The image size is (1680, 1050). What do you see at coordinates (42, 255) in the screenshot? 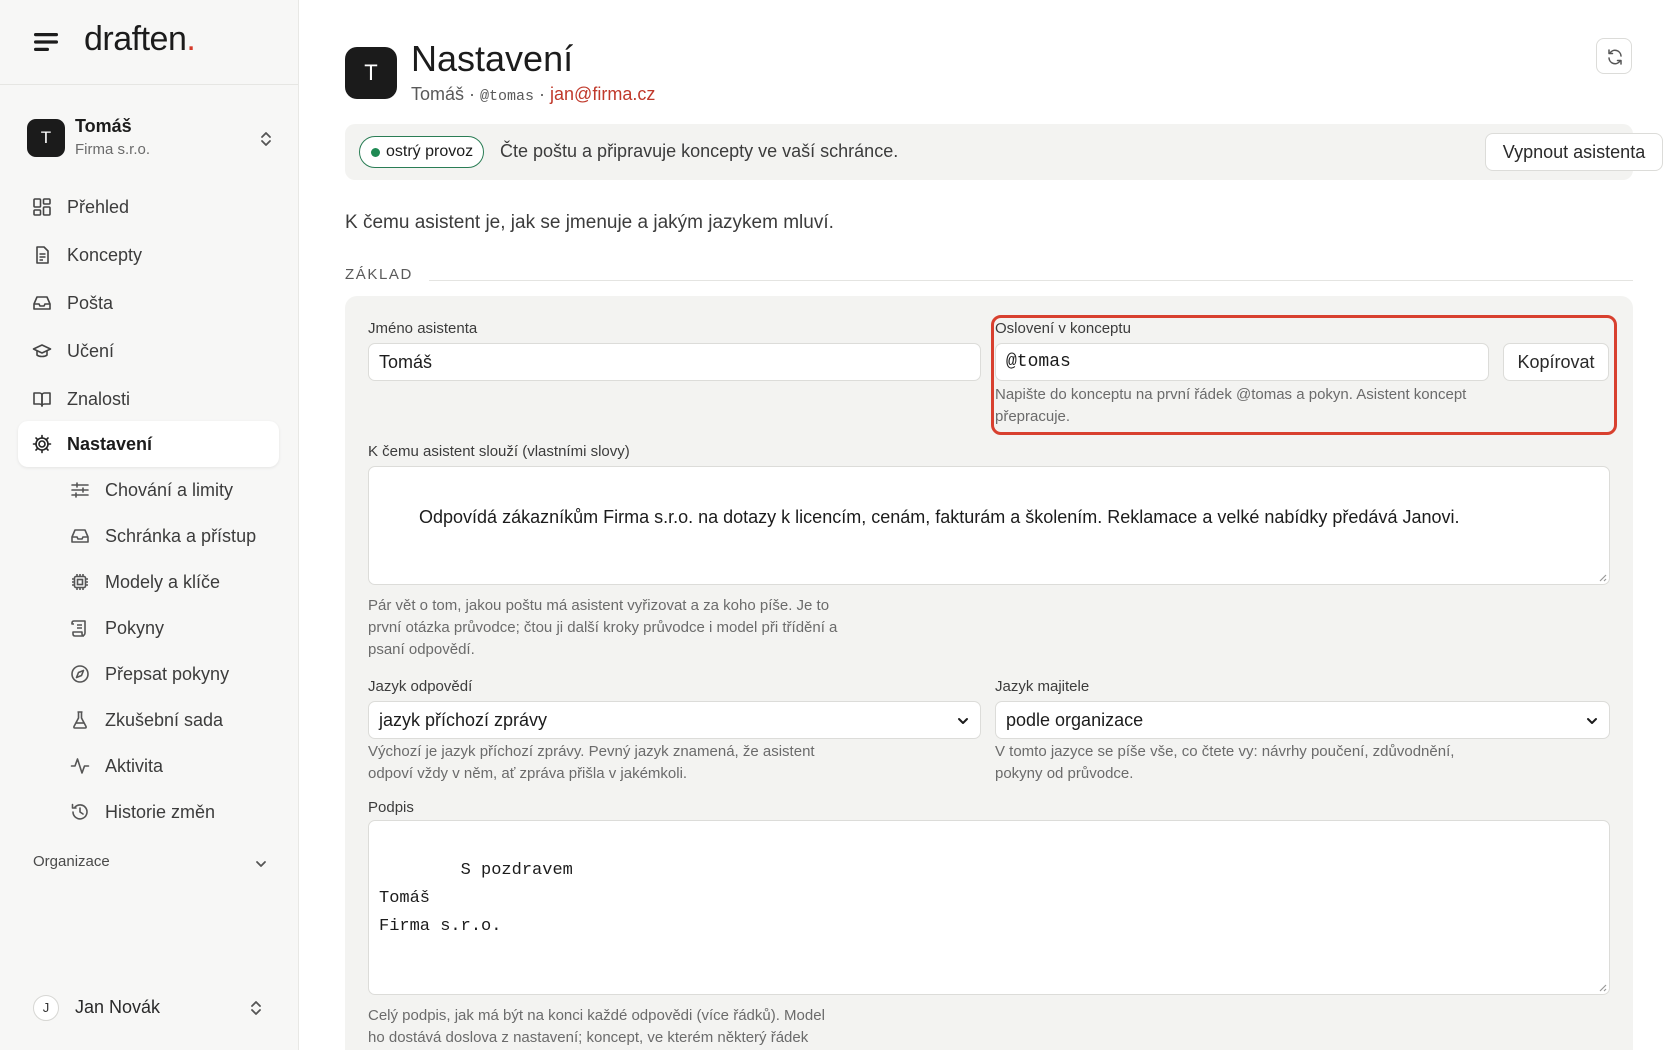
I see `document-icon` at bounding box center [42, 255].